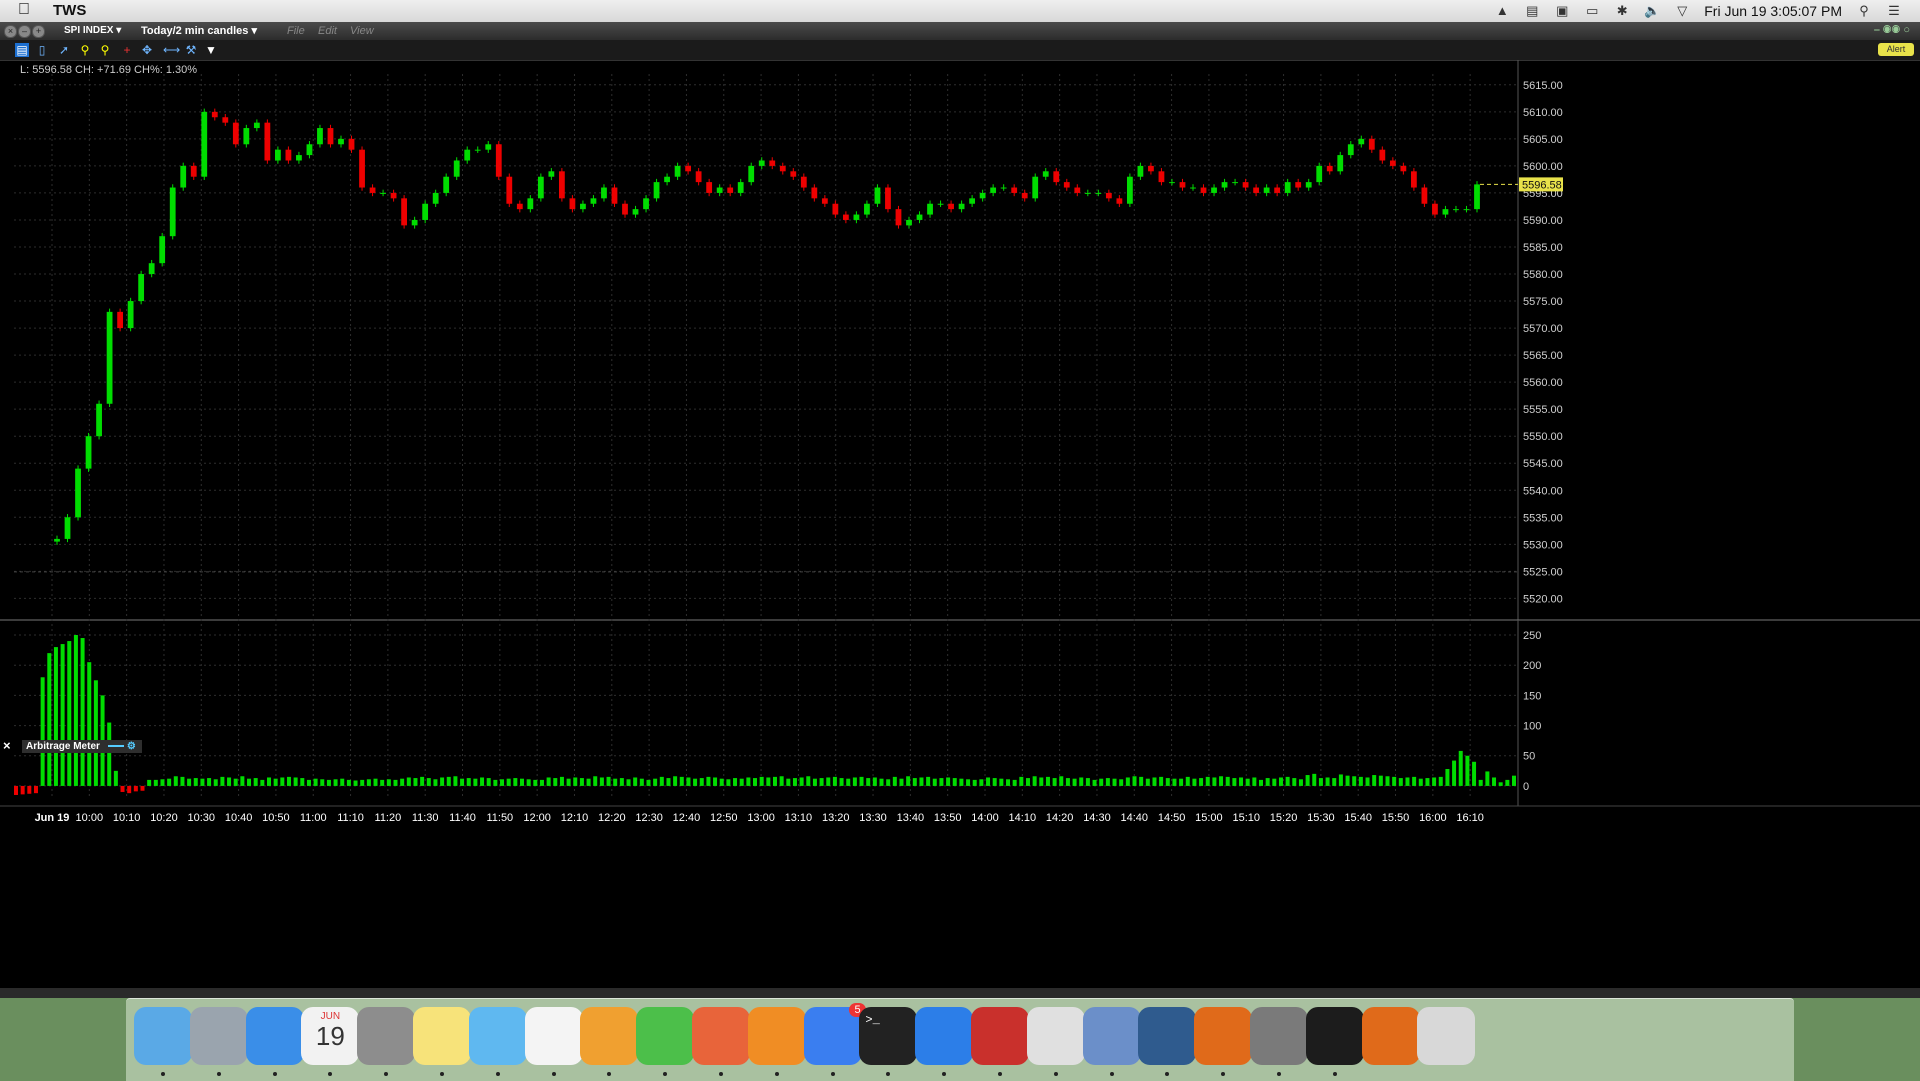 This screenshot has height=1081, width=1920. Describe the element at coordinates (1334, 1036) in the screenshot. I see `activity-monitor-icon` at that location.